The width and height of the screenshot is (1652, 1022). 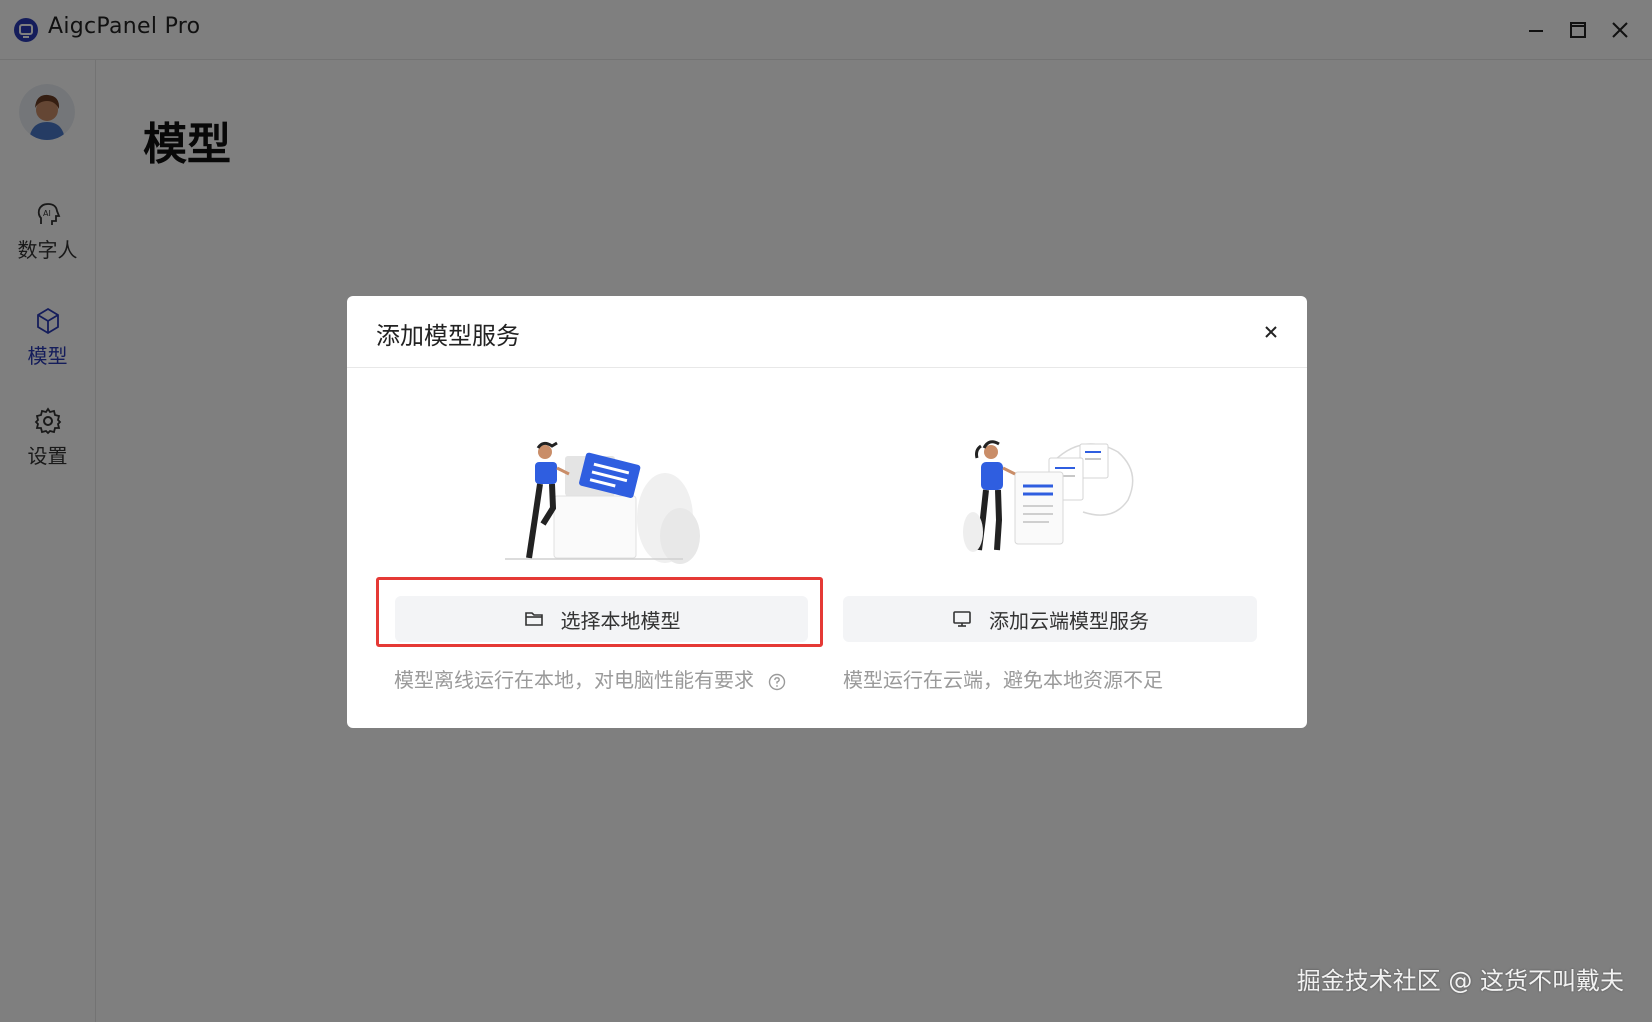 I want to click on folder-icon, so click(x=533, y=619).